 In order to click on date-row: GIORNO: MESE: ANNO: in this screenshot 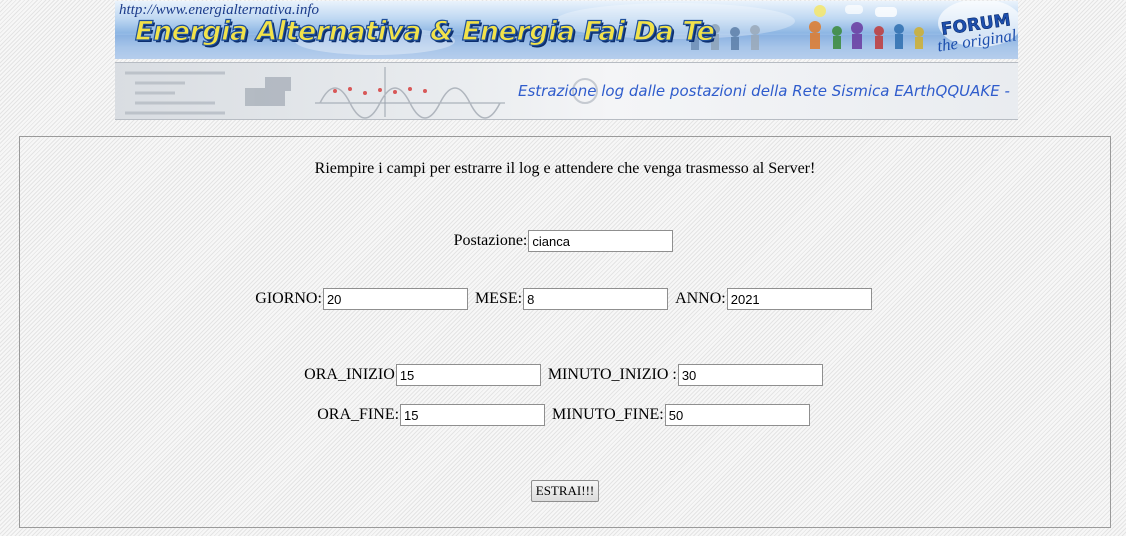, I will do `click(565, 299)`.